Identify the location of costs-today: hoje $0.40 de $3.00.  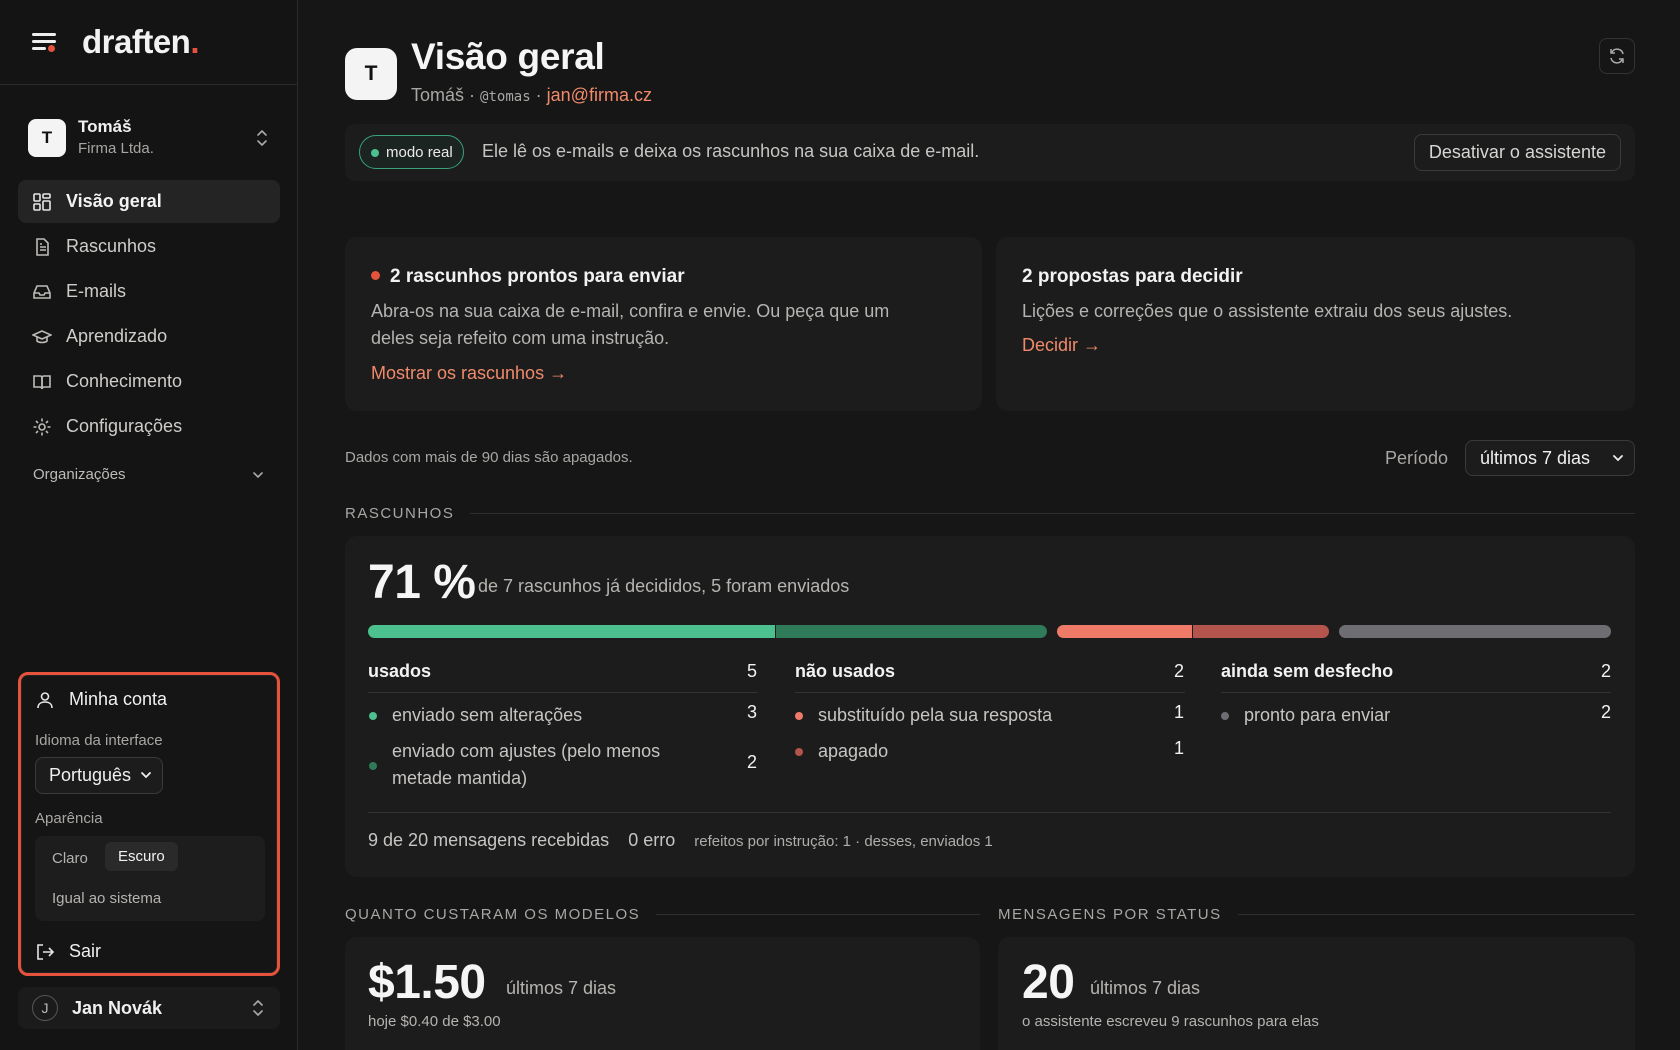
(434, 1021).